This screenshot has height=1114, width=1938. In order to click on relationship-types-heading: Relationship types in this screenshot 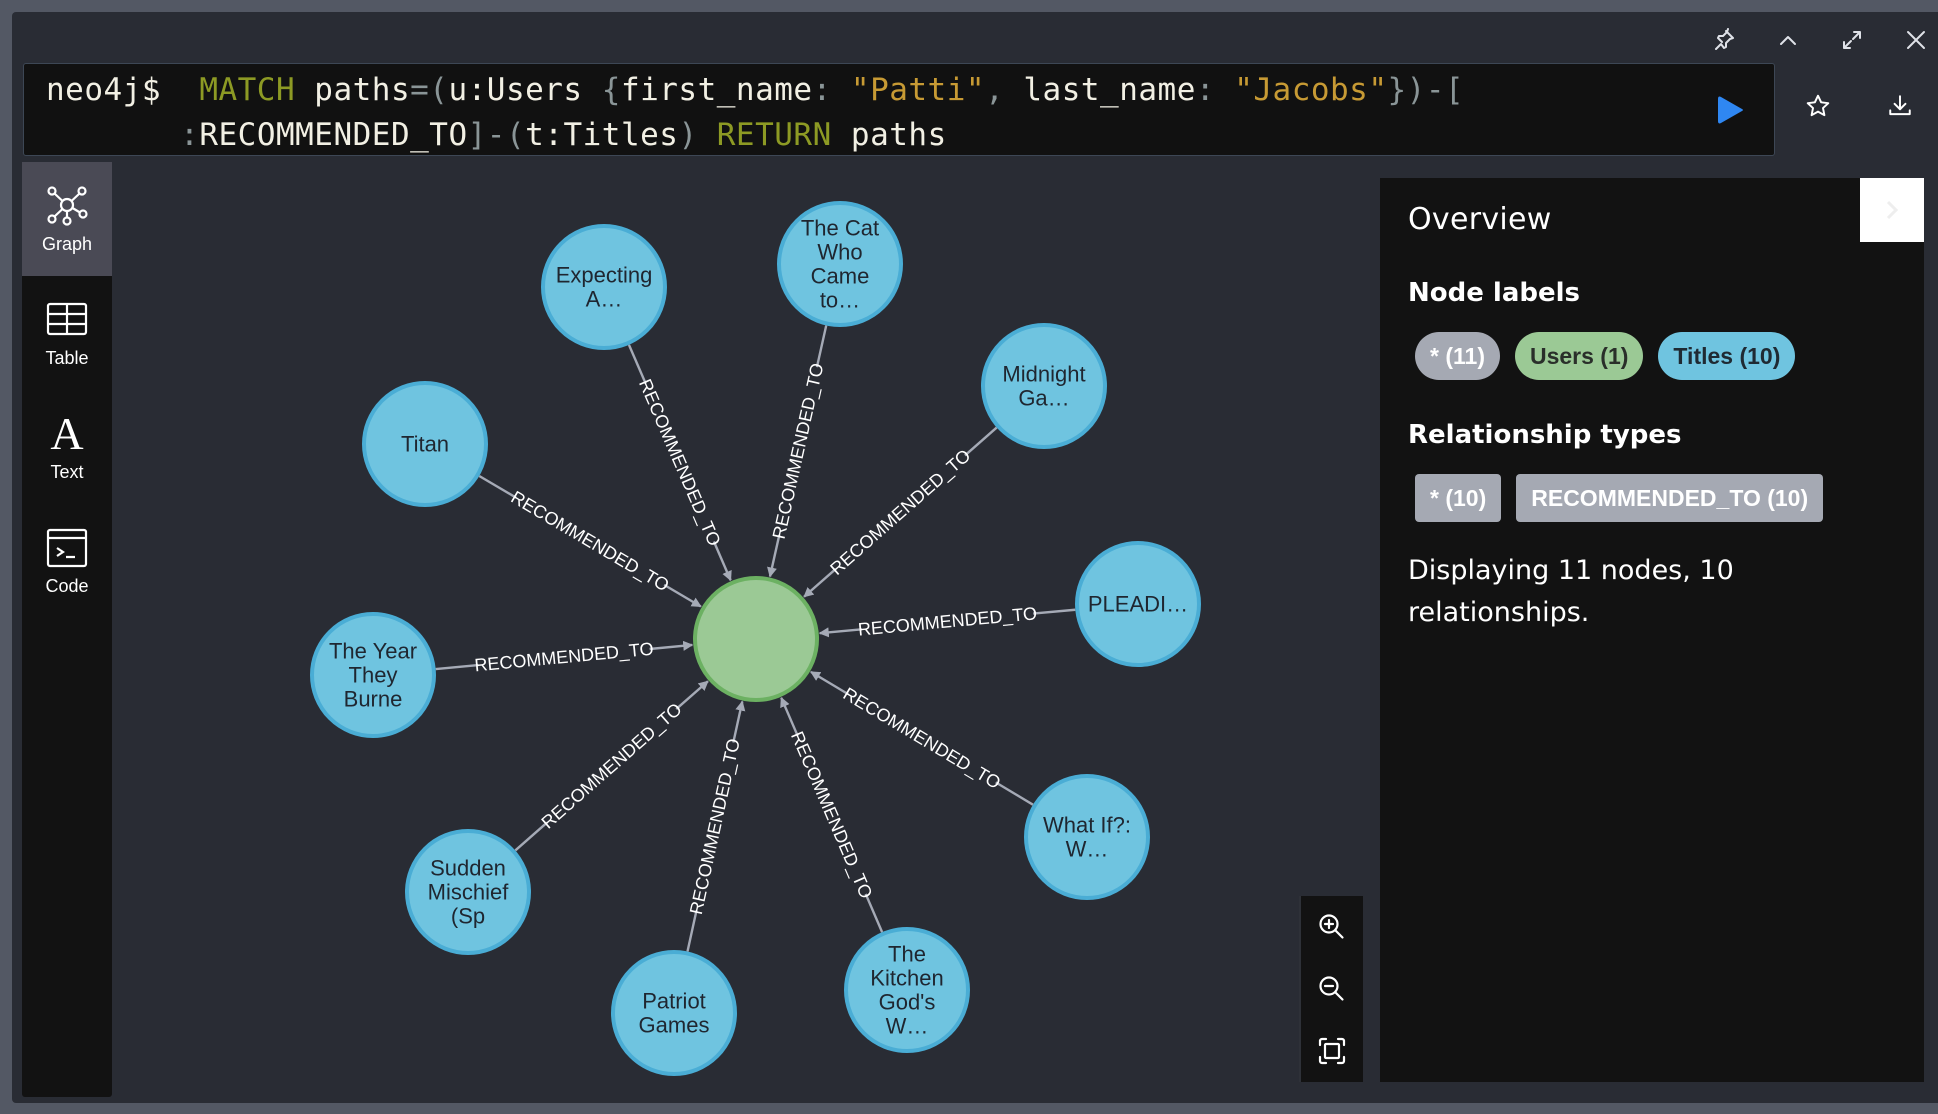, I will do `click(1545, 435)`.